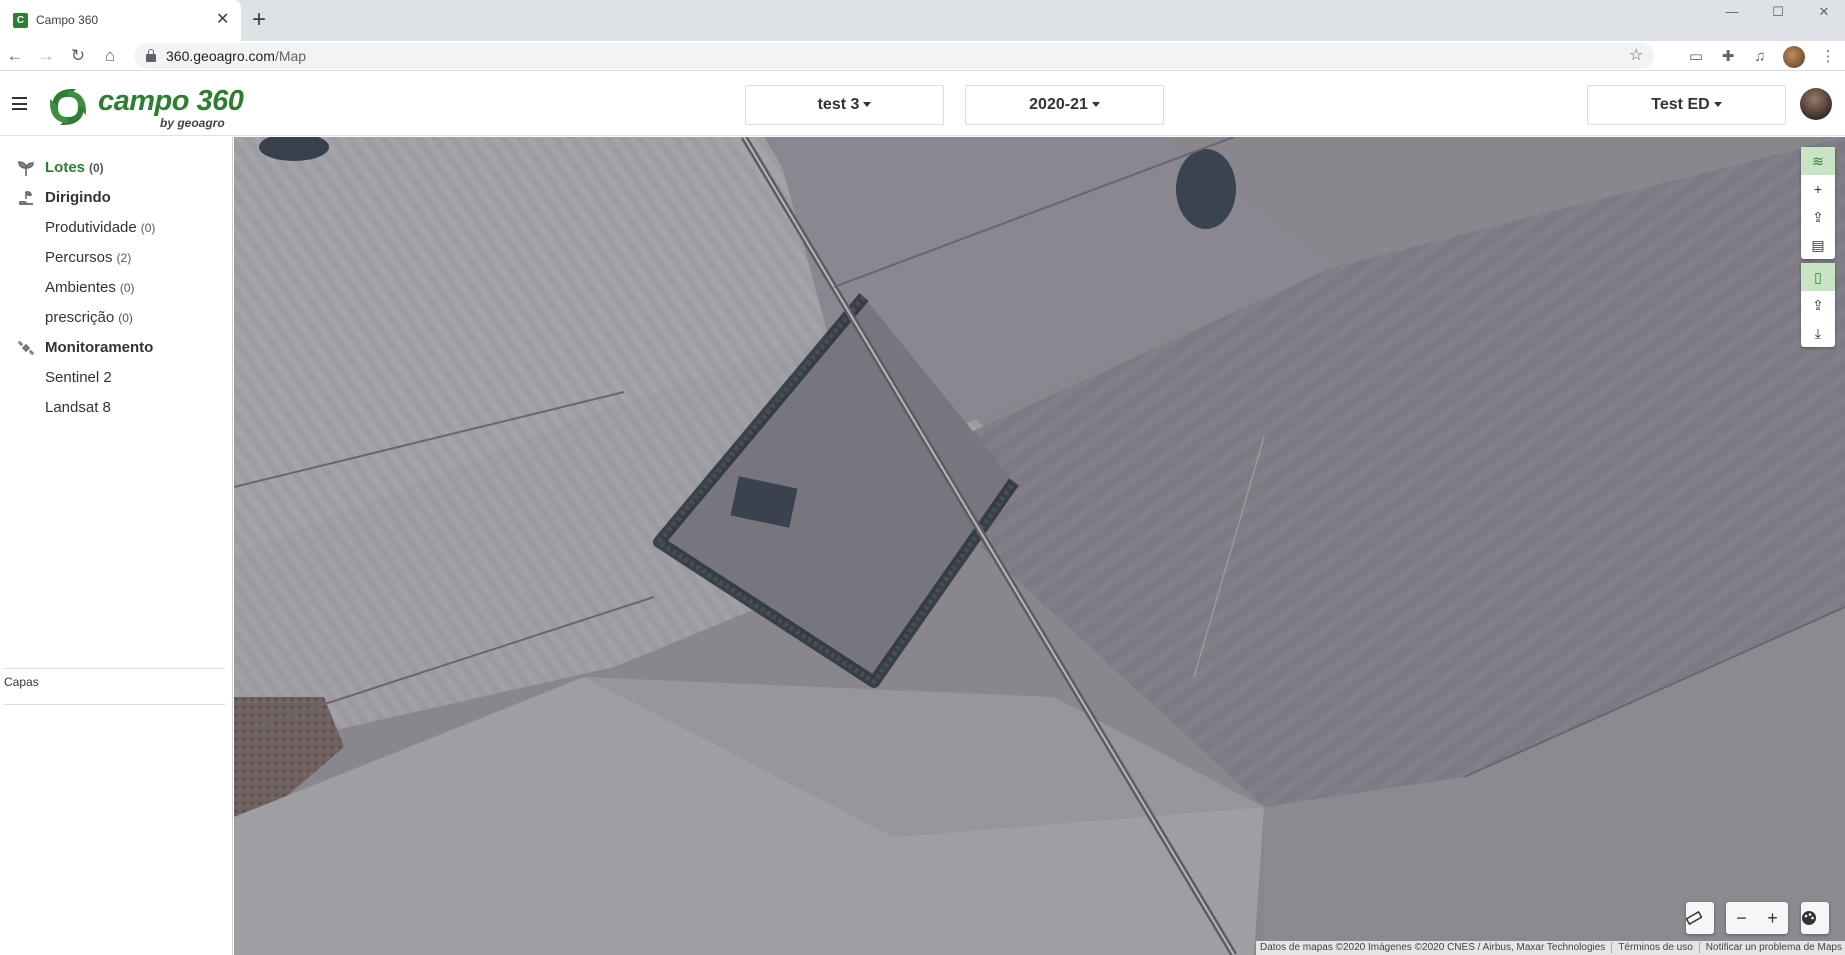 This screenshot has width=1845, height=955. I want to click on zoom-out-button: −, so click(1741, 918).